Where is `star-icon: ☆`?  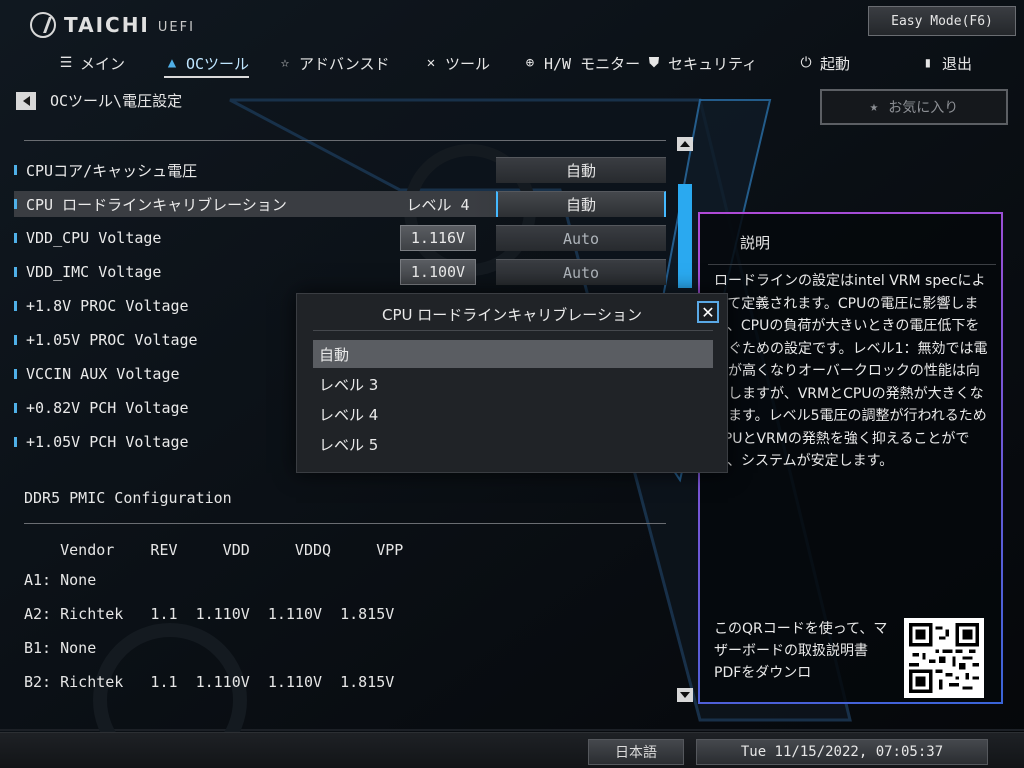
star-icon: ☆ is located at coordinates (285, 63).